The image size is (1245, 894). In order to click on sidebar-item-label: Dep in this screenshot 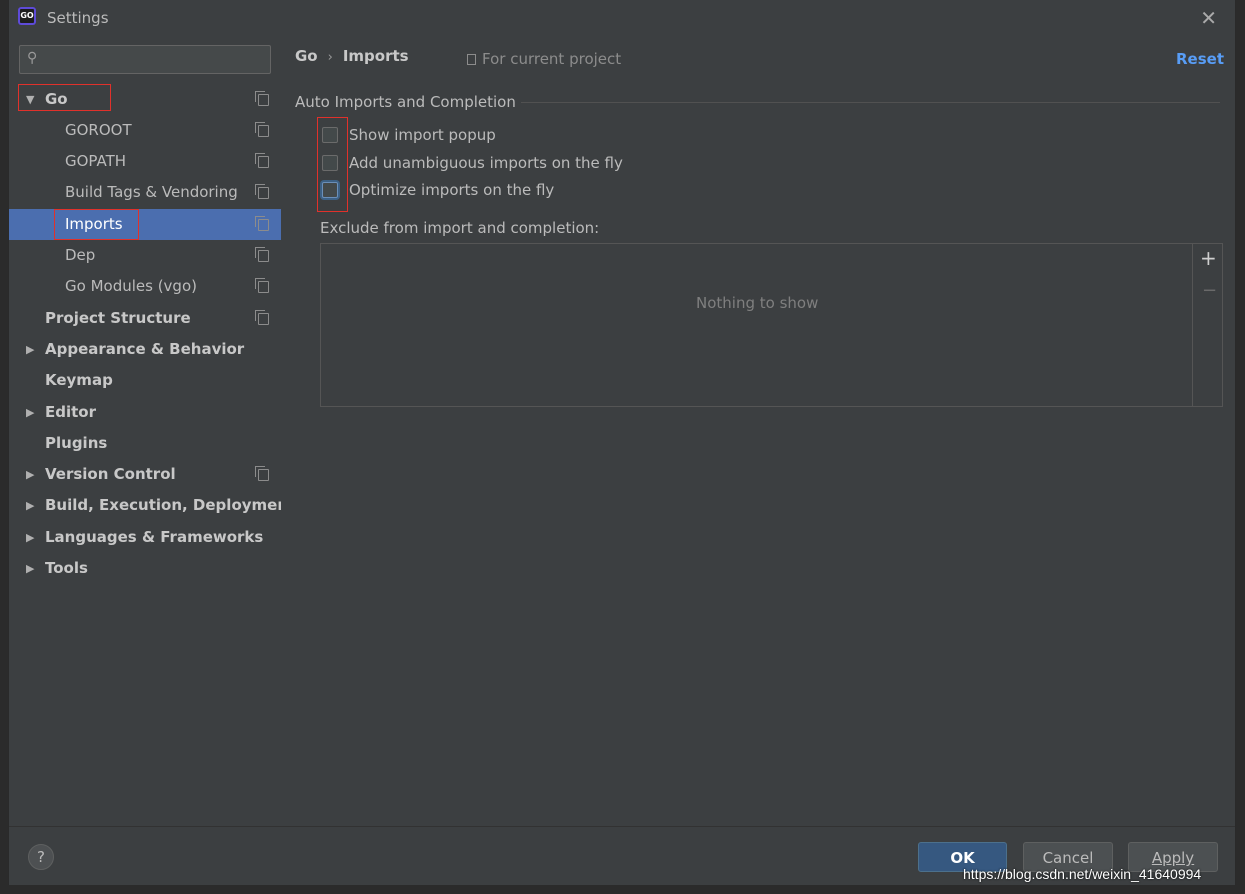, I will do `click(80, 255)`.